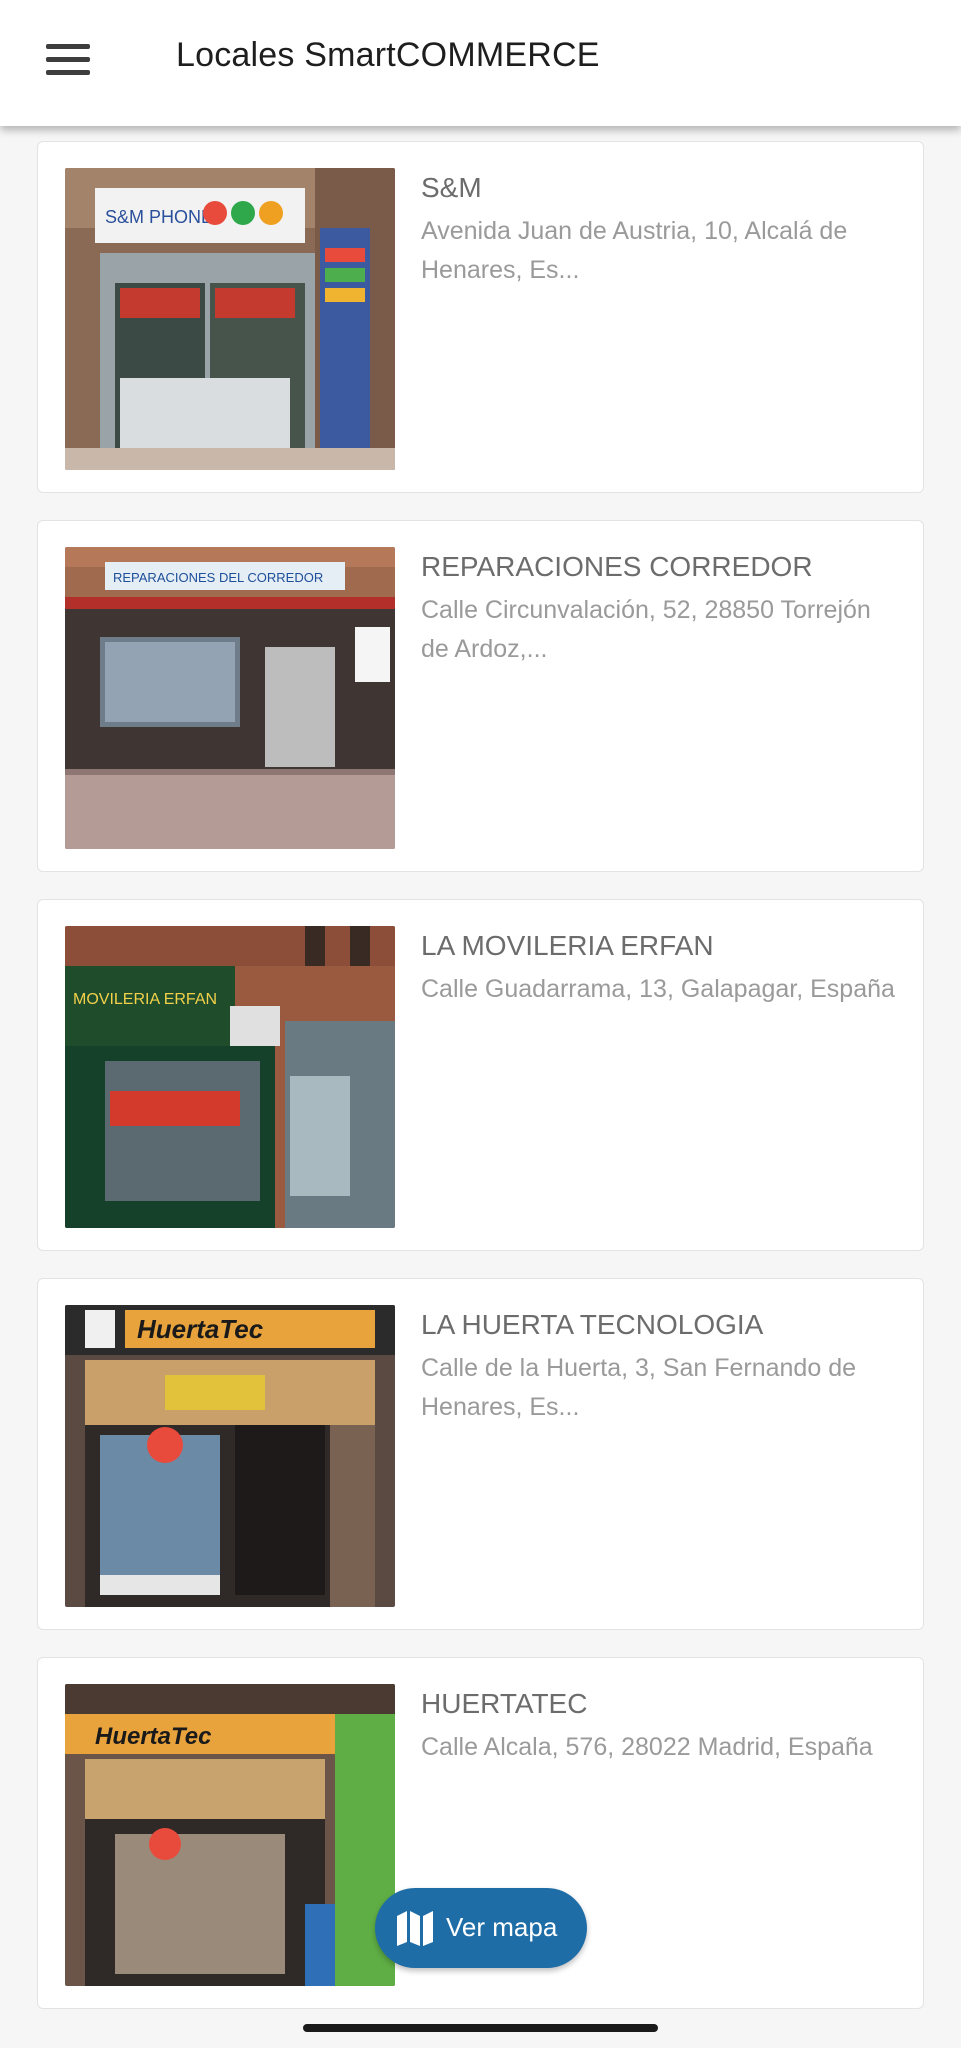  I want to click on store-photo: MOVILERIA ERFAN, so click(230, 1077).